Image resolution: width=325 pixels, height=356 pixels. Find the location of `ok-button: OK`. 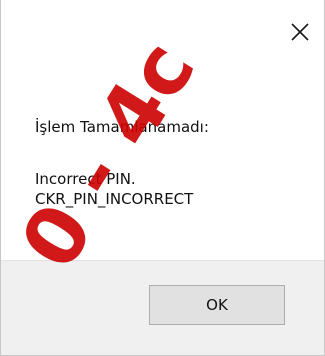

ok-button: OK is located at coordinates (217, 305).